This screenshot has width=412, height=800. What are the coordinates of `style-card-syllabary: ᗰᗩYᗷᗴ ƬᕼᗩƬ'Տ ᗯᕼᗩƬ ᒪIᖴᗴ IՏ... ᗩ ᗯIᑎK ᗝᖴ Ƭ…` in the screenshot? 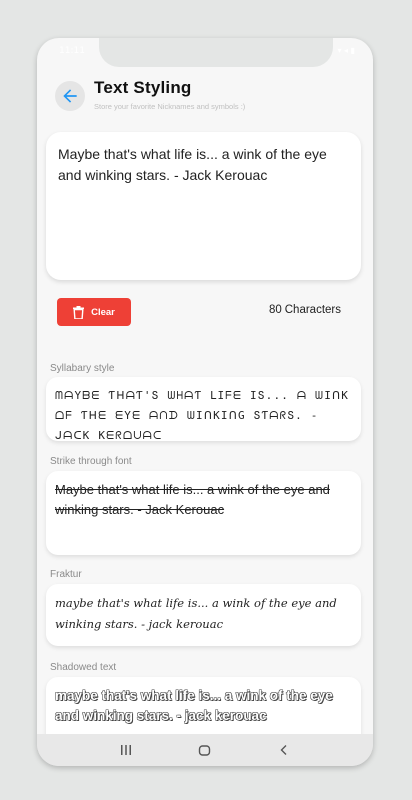 It's located at (203, 409).